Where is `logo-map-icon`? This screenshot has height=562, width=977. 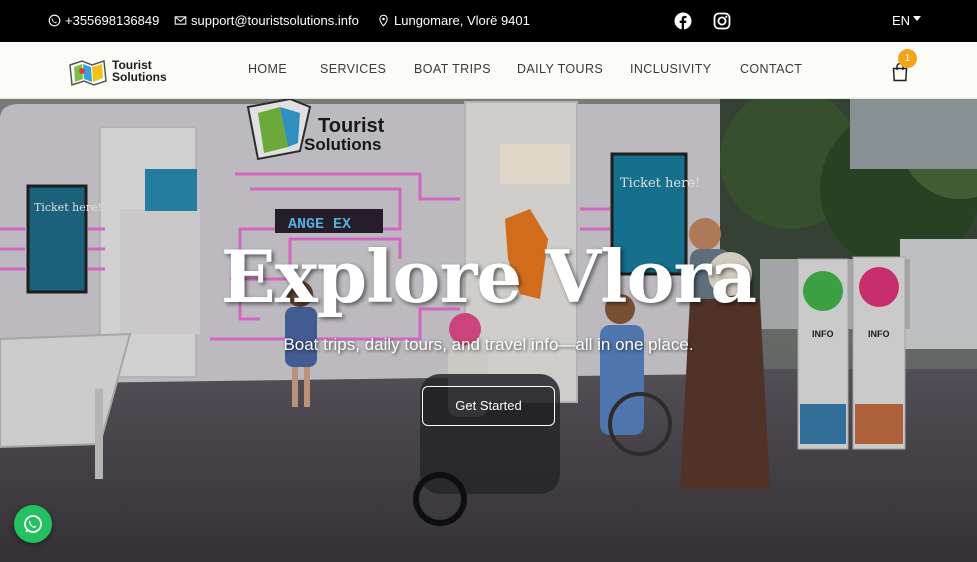
logo-map-icon is located at coordinates (88, 73).